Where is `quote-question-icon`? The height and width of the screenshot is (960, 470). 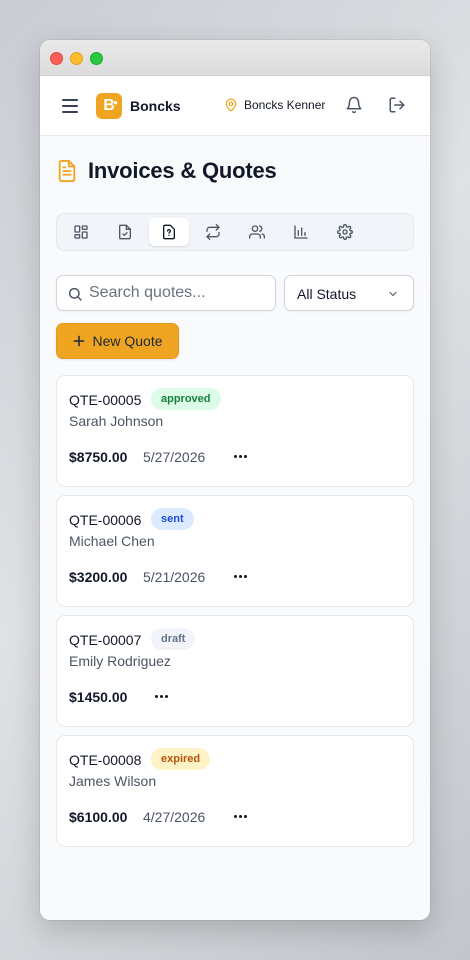
quote-question-icon is located at coordinates (169, 232).